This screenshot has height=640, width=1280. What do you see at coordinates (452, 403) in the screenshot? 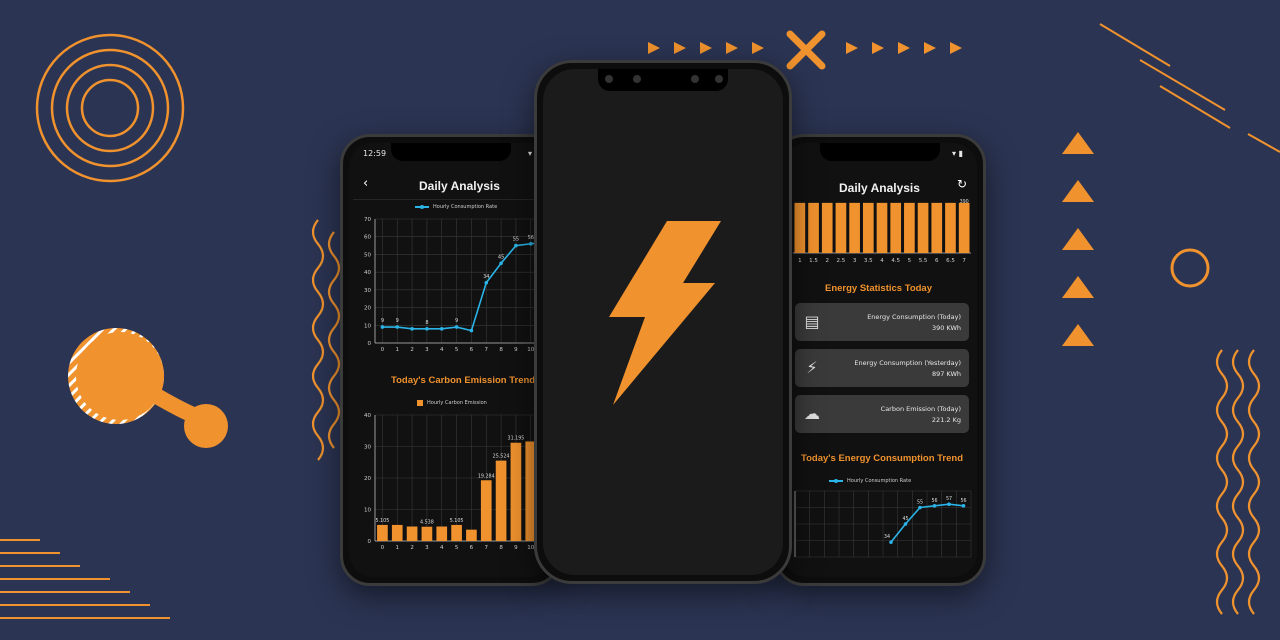
I see `bar-chart-legend: Hourly Carbon Emission` at bounding box center [452, 403].